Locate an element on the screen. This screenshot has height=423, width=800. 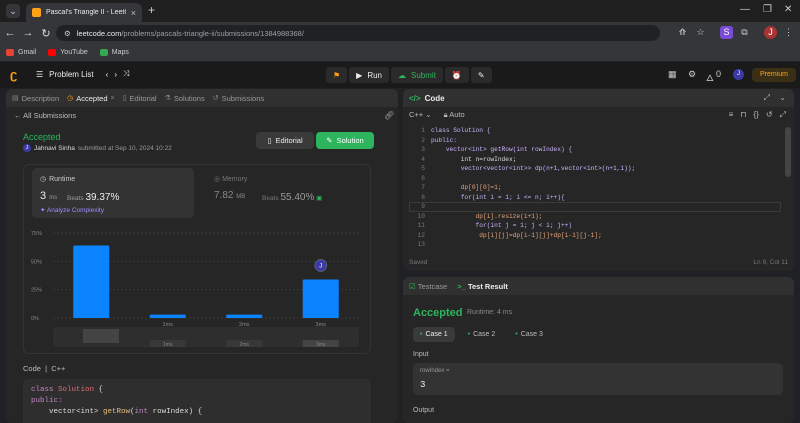
reload-icon: ↻ is located at coordinates (46, 33).